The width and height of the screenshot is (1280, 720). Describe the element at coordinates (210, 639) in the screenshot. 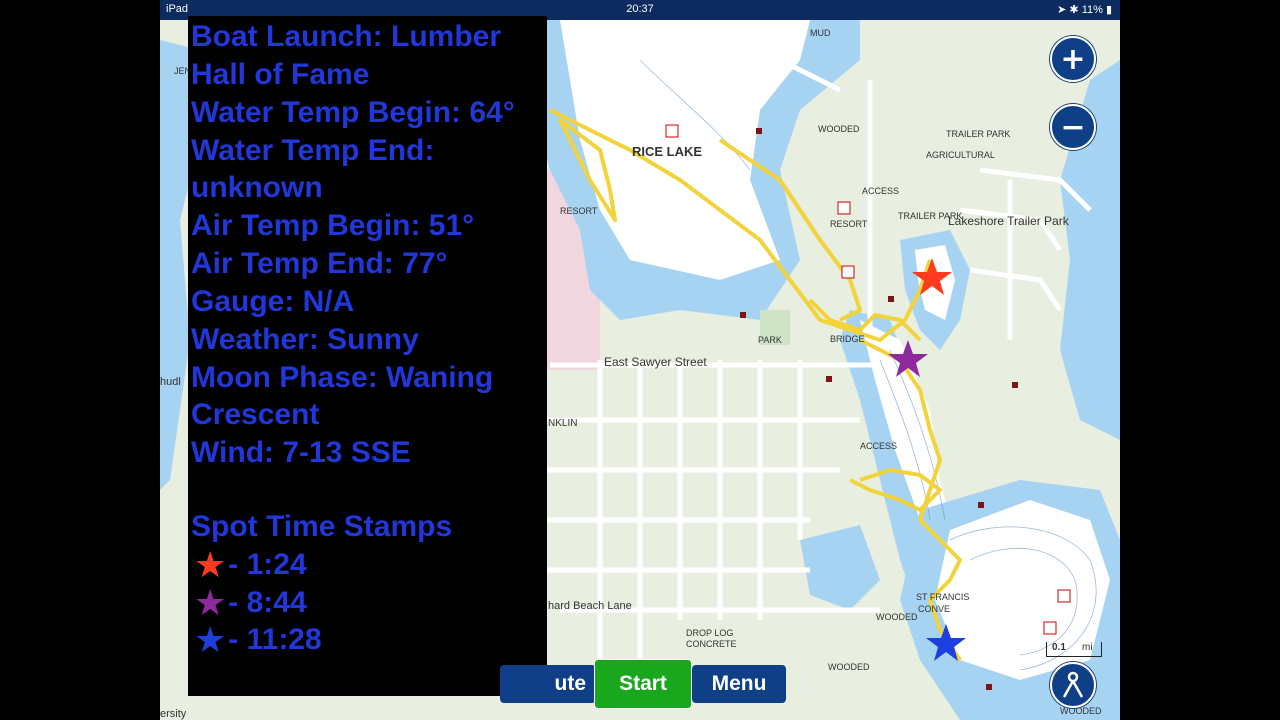

I see `blue-star-icon: ★` at that location.